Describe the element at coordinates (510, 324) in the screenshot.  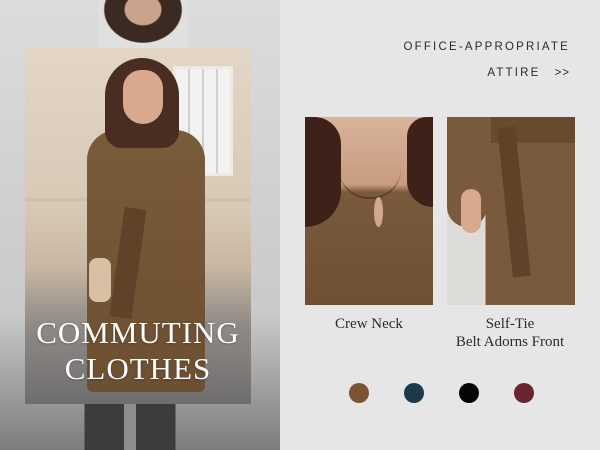
I see `caption-line: Self-Tie` at that location.